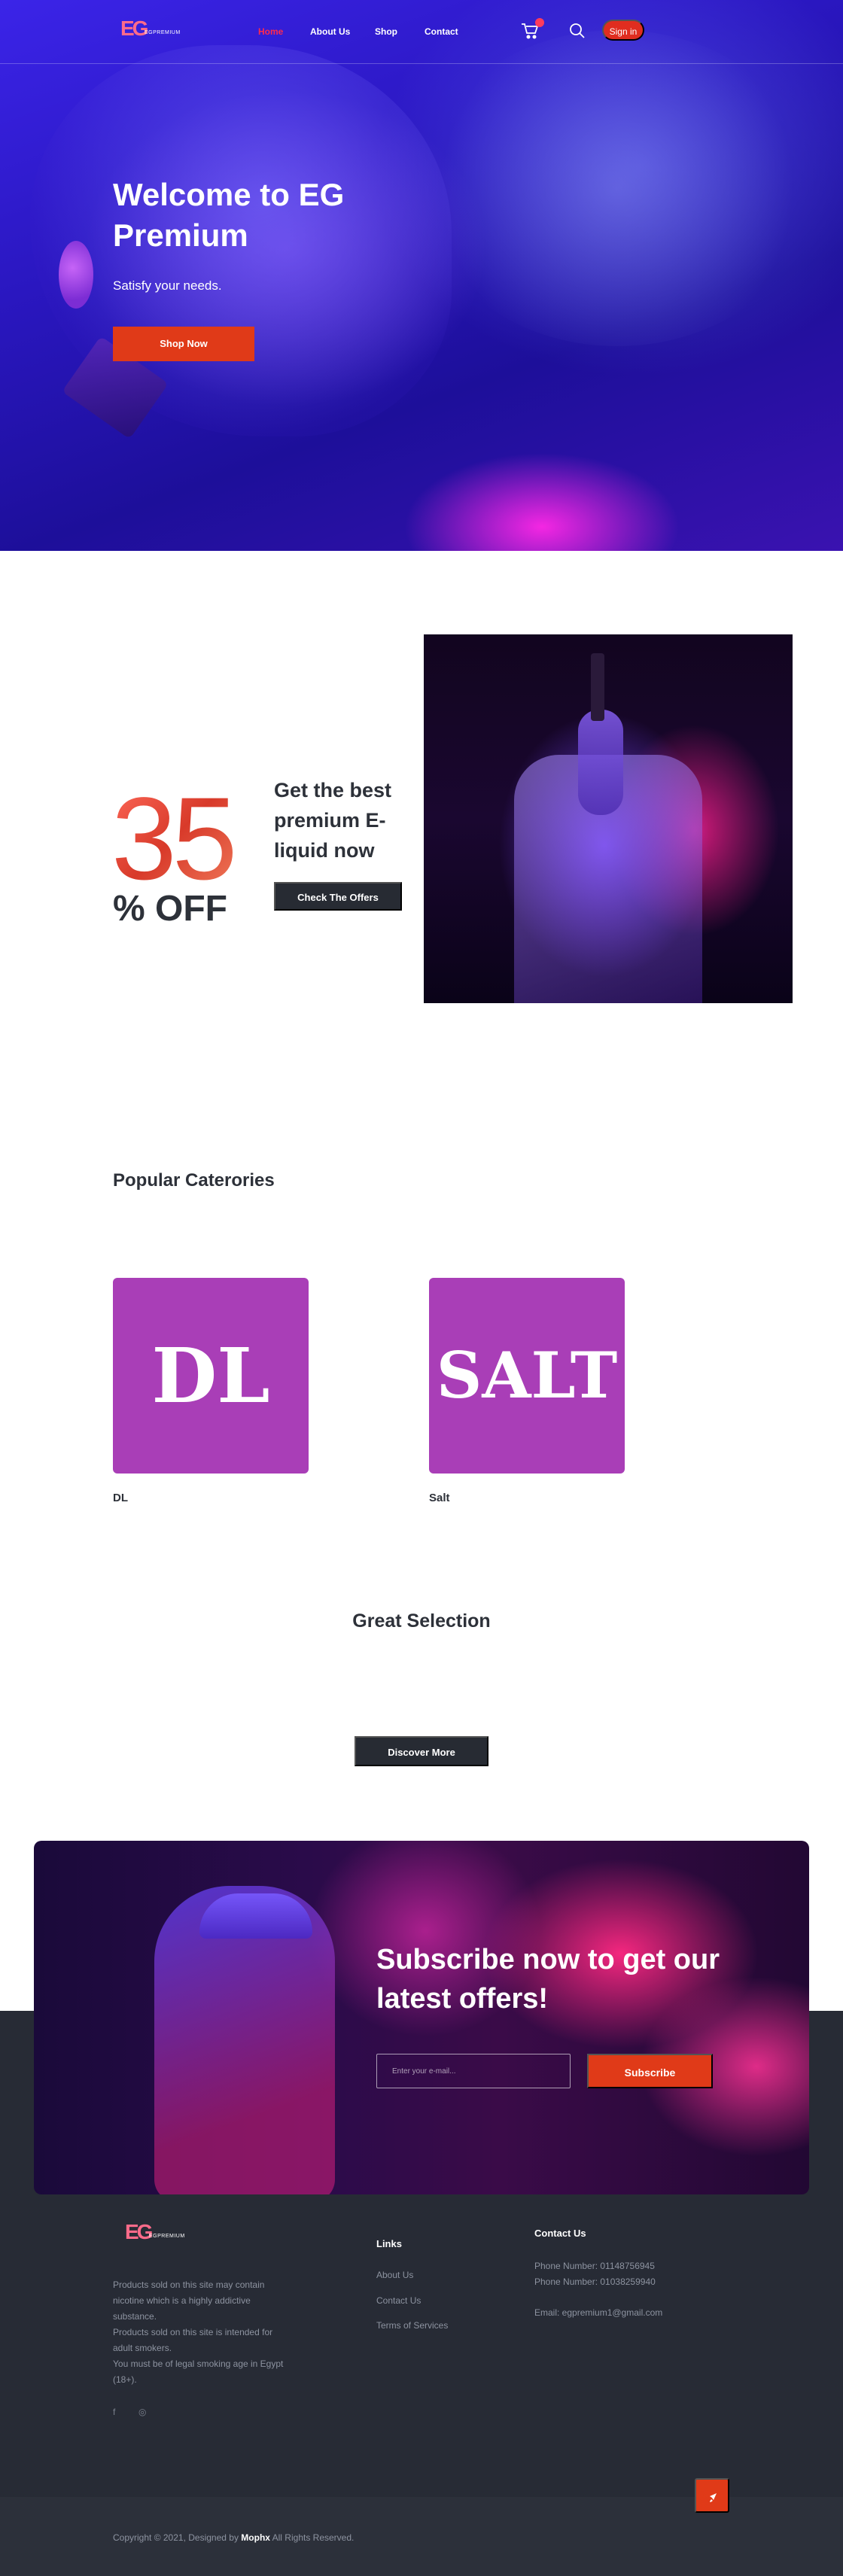  Describe the element at coordinates (527, 1376) in the screenshot. I see `category-card-salt: SALT` at that location.